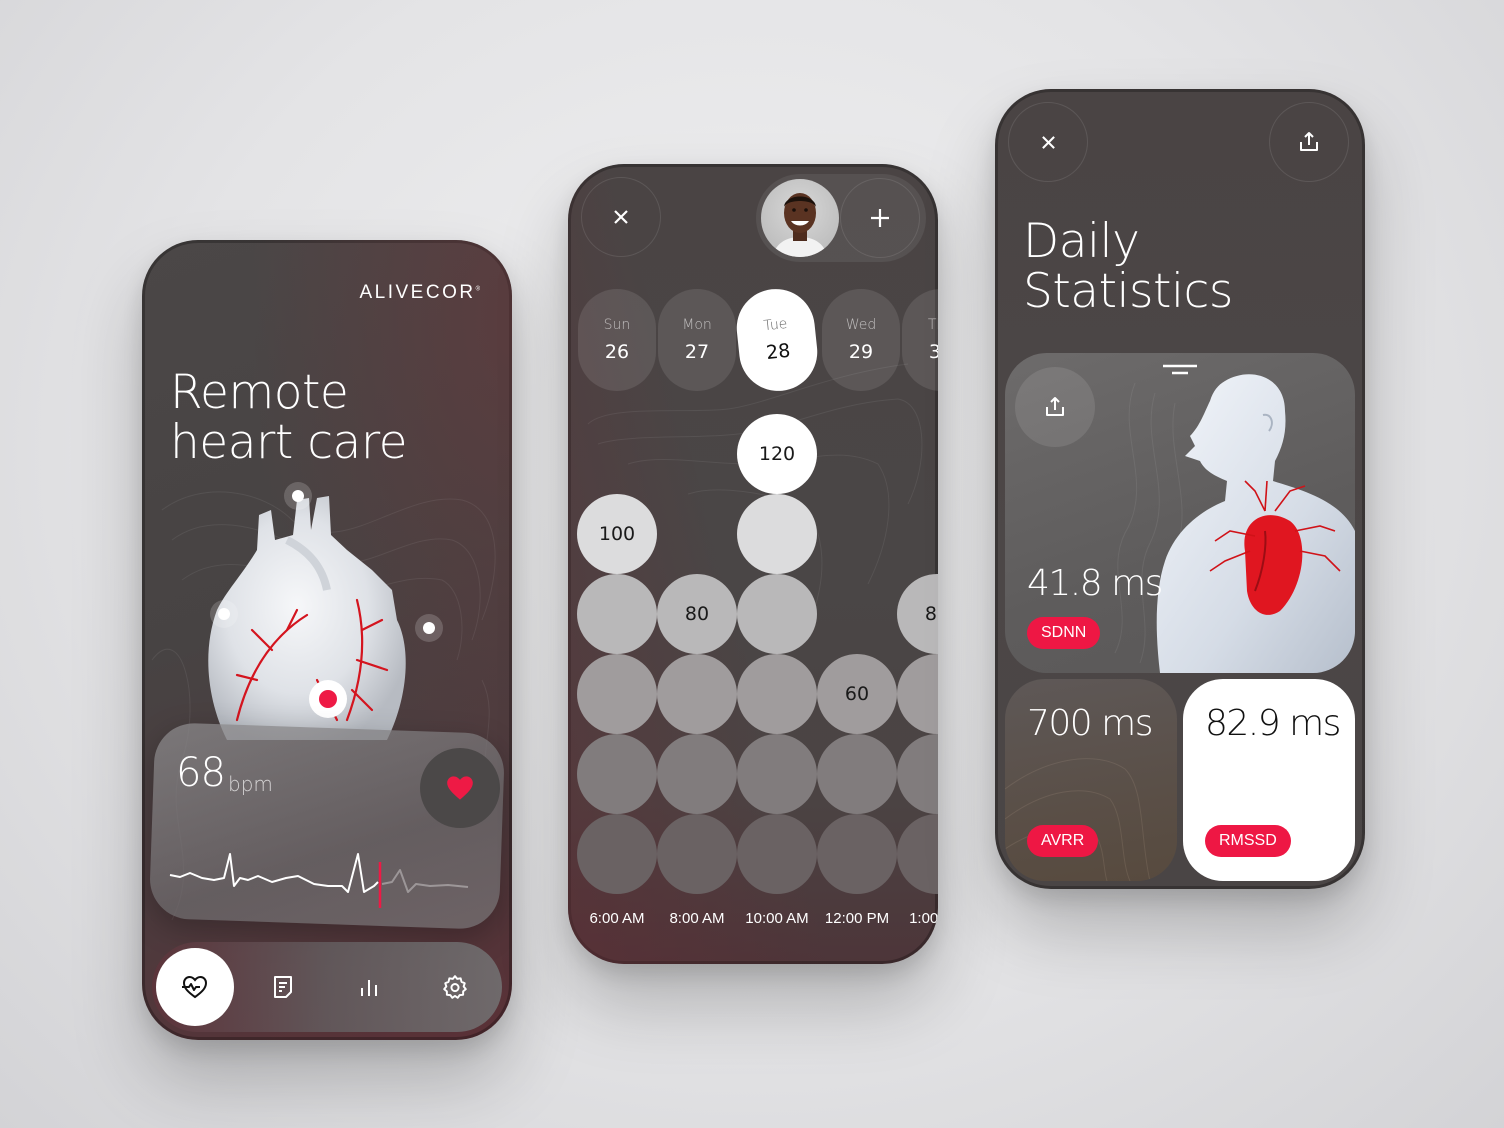  Describe the element at coordinates (419, 292) in the screenshot. I see `brand-logo: ALIVECOR®` at that location.